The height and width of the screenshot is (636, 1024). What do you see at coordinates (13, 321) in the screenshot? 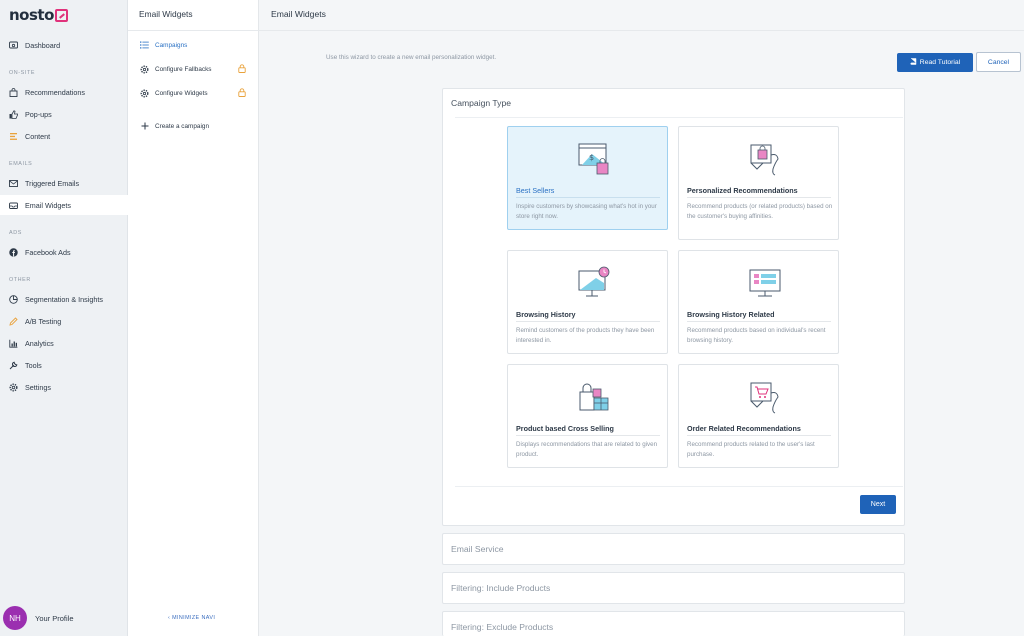
I see `pencil-icon` at bounding box center [13, 321].